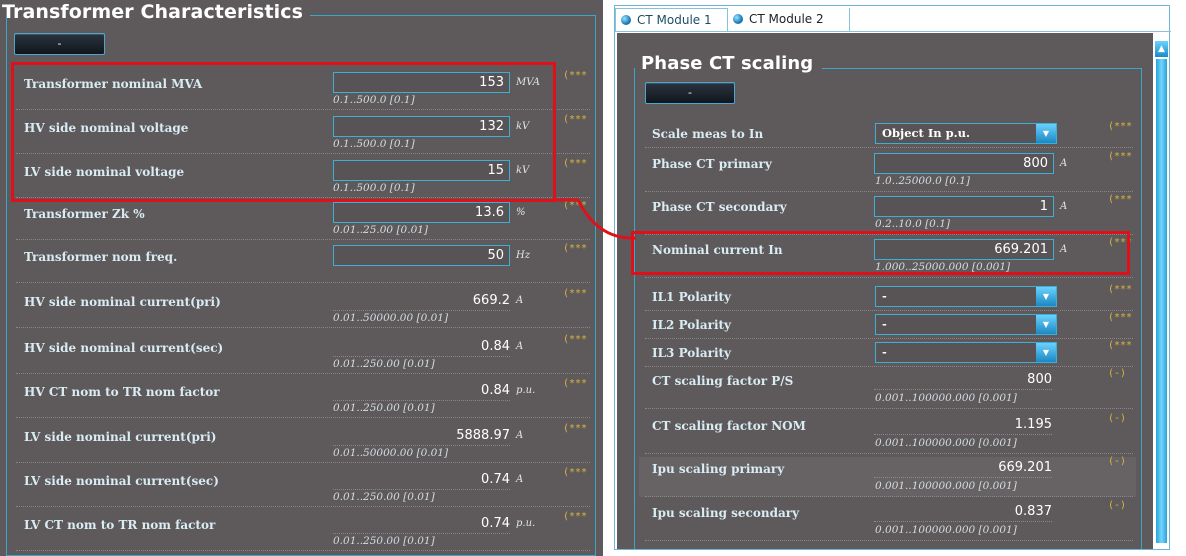 The image size is (1186, 556). What do you see at coordinates (943, 267) in the screenshot?
I see `range-hint: 1.000..25000.000 [0.001]` at bounding box center [943, 267].